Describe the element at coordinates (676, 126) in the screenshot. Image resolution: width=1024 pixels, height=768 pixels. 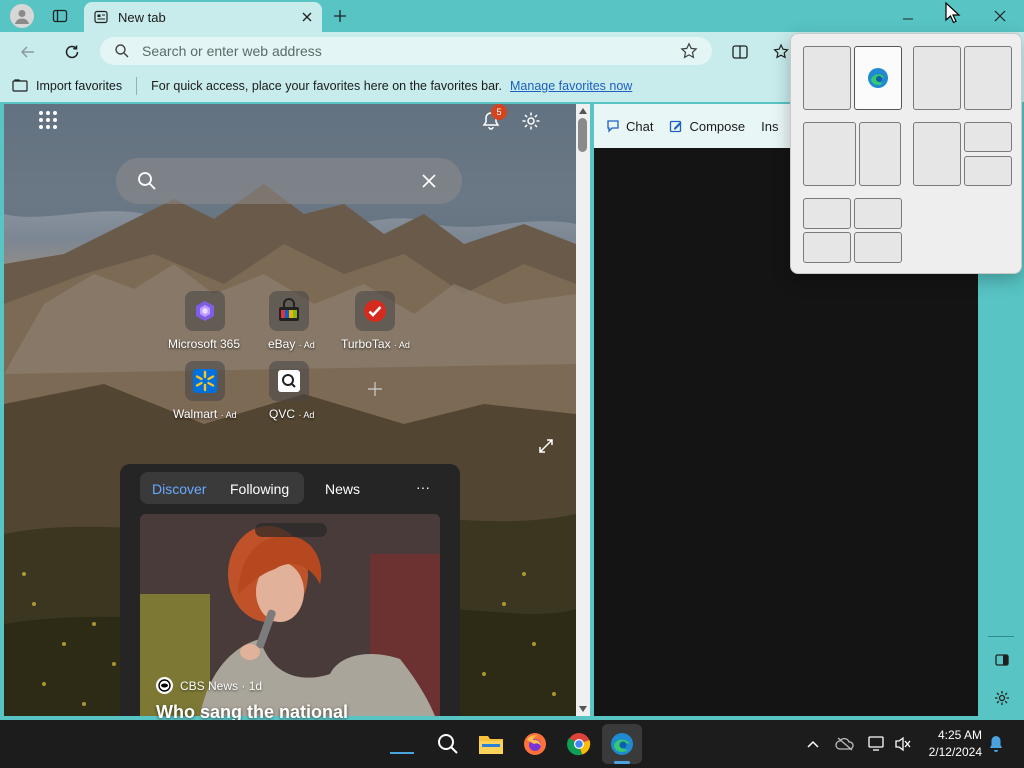
I see `compose-icon` at that location.